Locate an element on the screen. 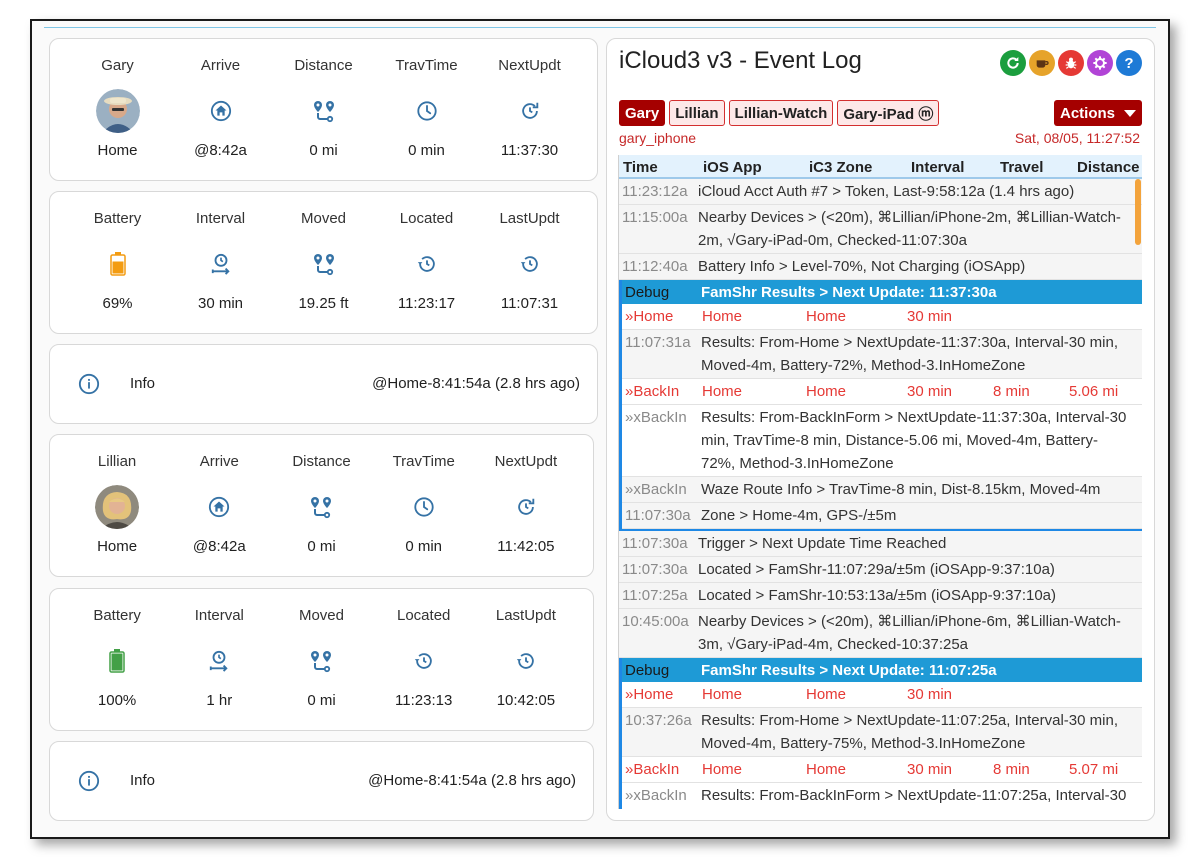  top-accent-line is located at coordinates (600, 27).